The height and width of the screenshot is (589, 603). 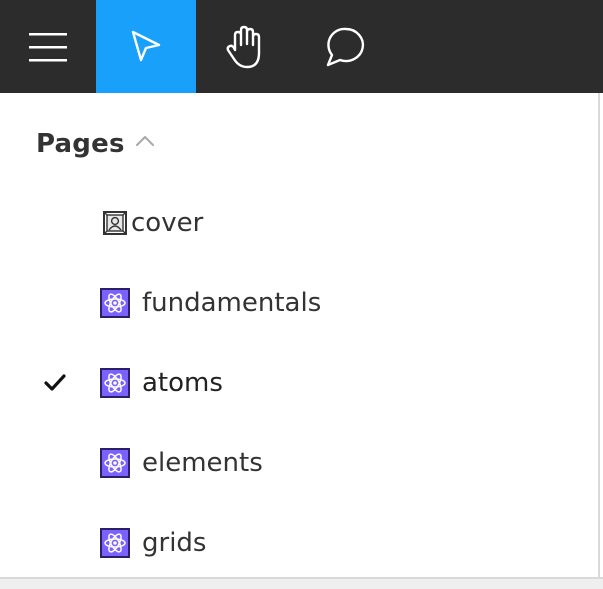 I want to click on pages-title: Pages, so click(x=80, y=144).